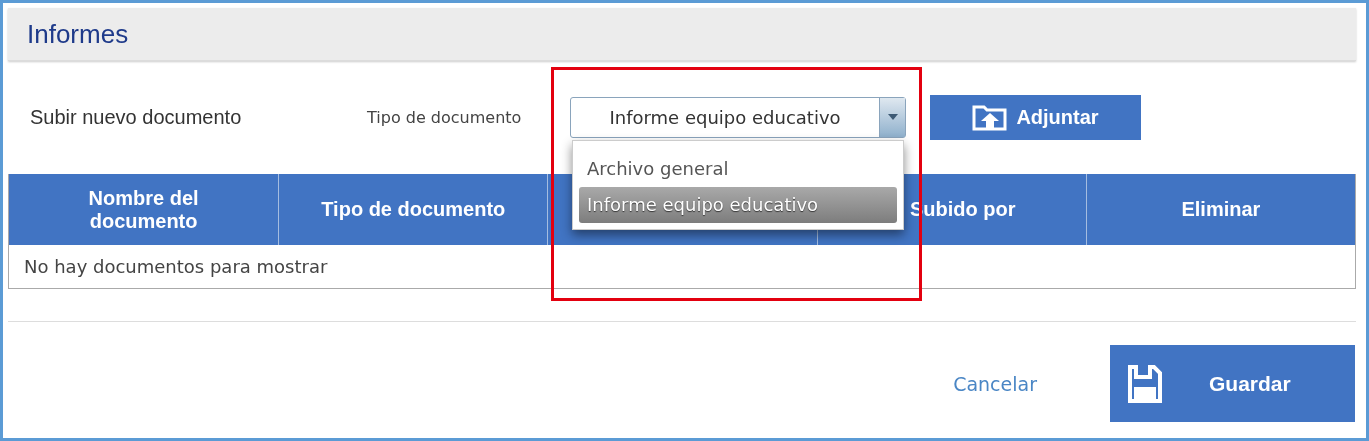 This screenshot has width=1369, height=441. Describe the element at coordinates (892, 117) in the screenshot. I see `caret-icon` at that location.